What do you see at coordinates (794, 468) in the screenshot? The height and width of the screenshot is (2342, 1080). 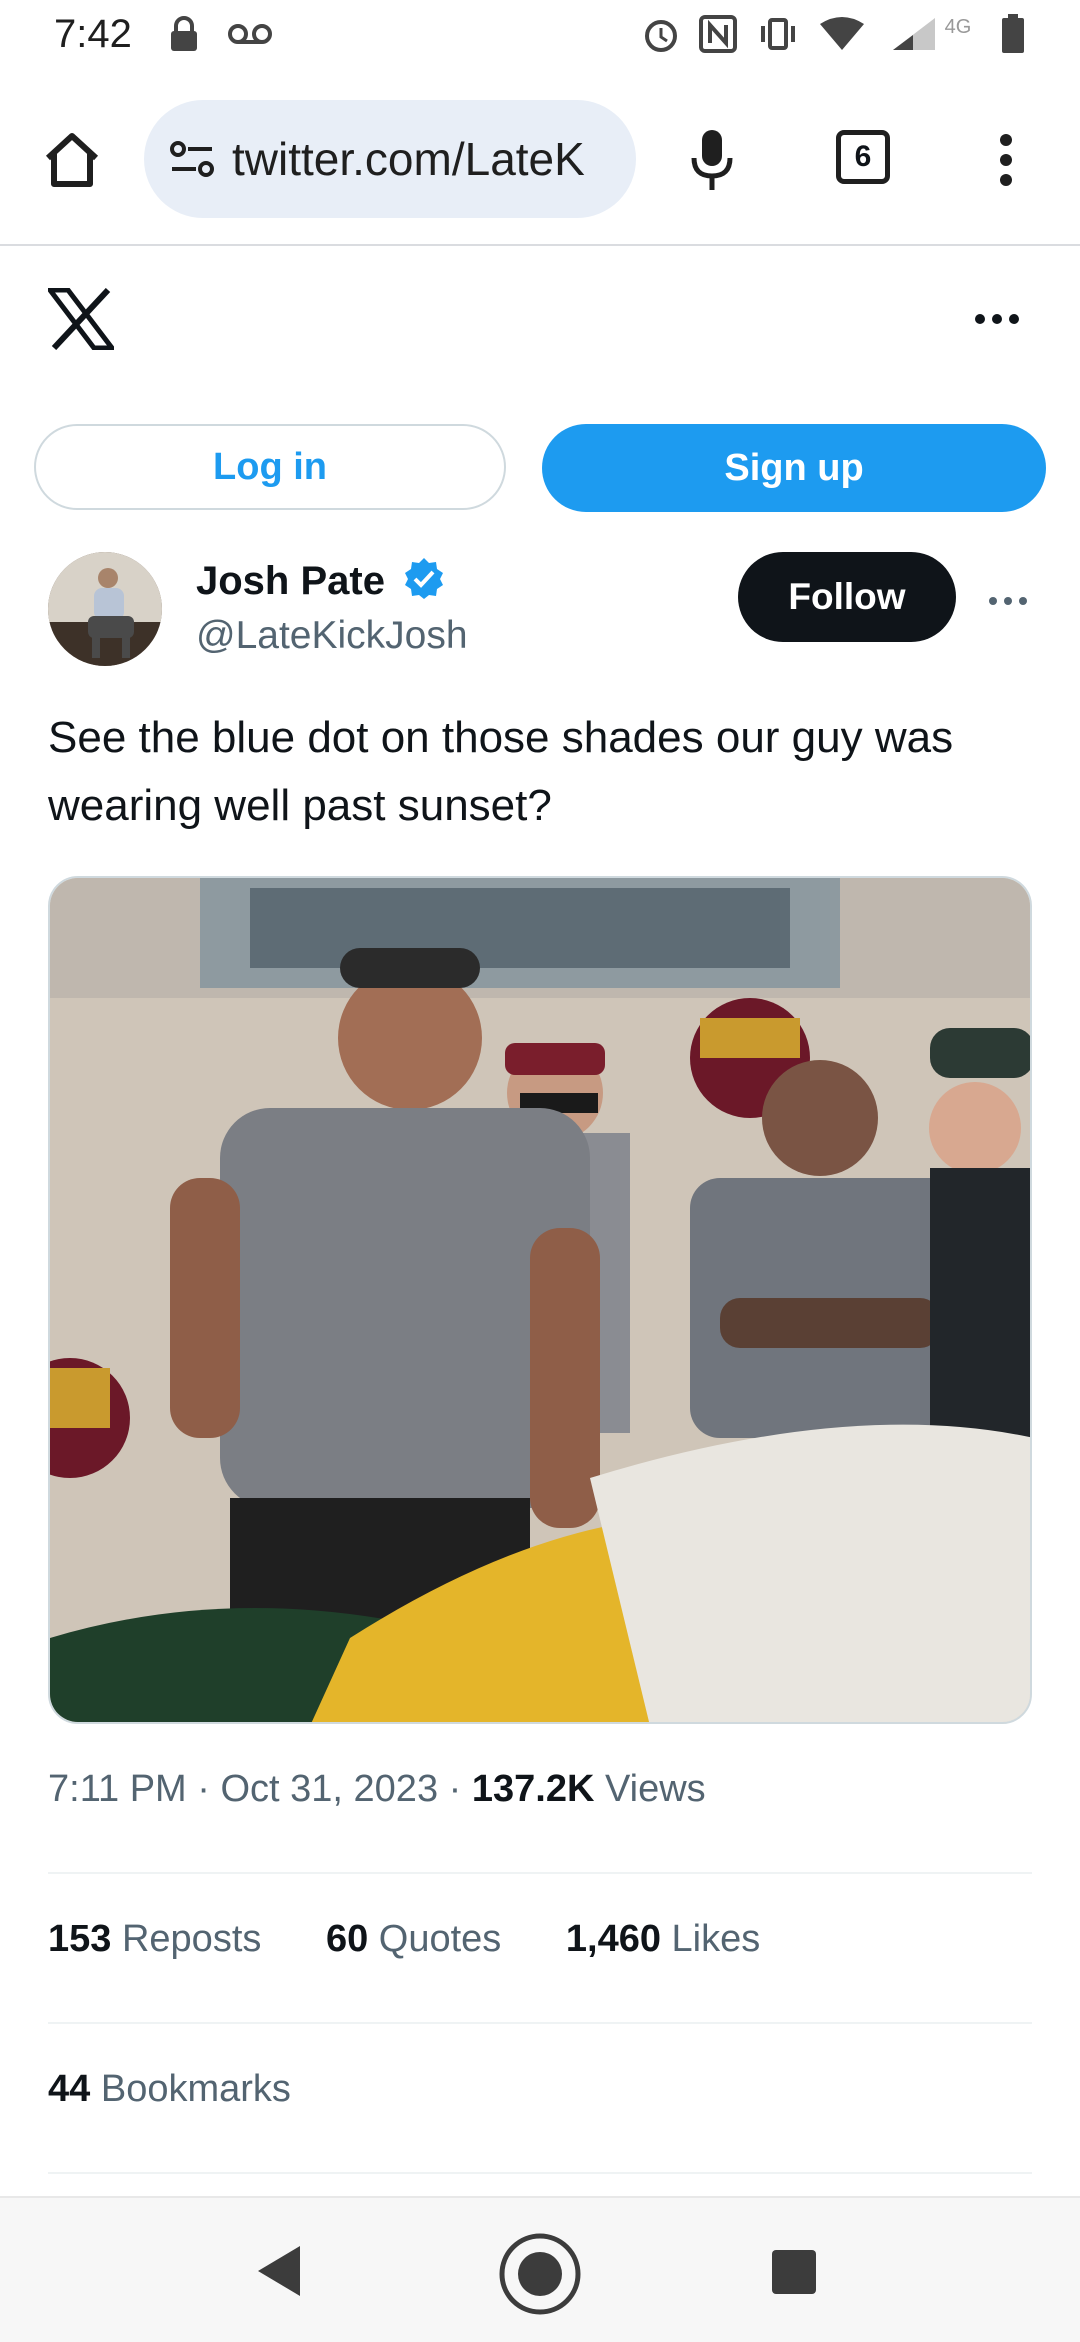 I see `signup-button: Sign up` at bounding box center [794, 468].